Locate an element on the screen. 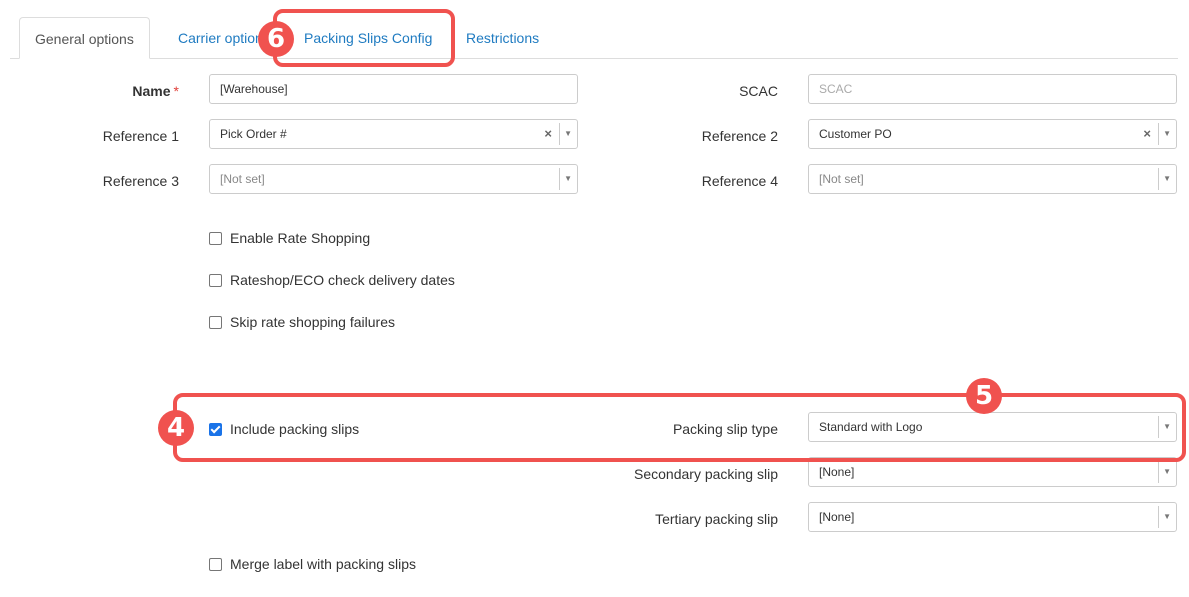  reference1-select: Pick Order # × ▼ is located at coordinates (393, 134).